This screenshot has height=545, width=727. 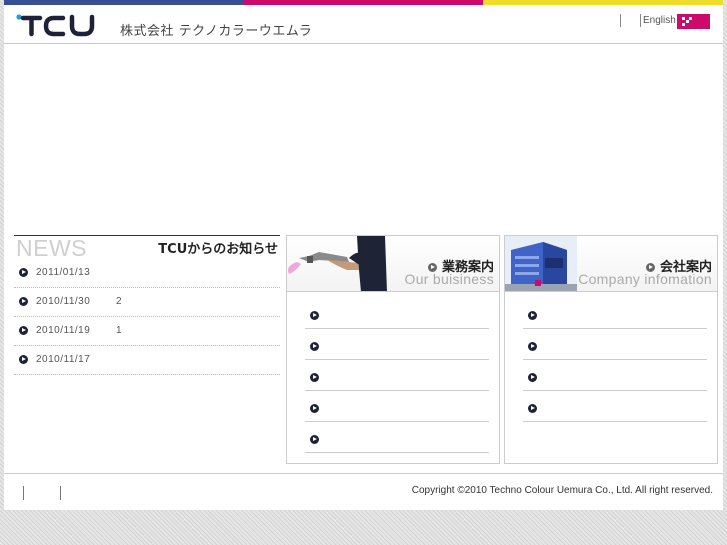 I want to click on company-subtitle: Company infomation, so click(x=645, y=279).